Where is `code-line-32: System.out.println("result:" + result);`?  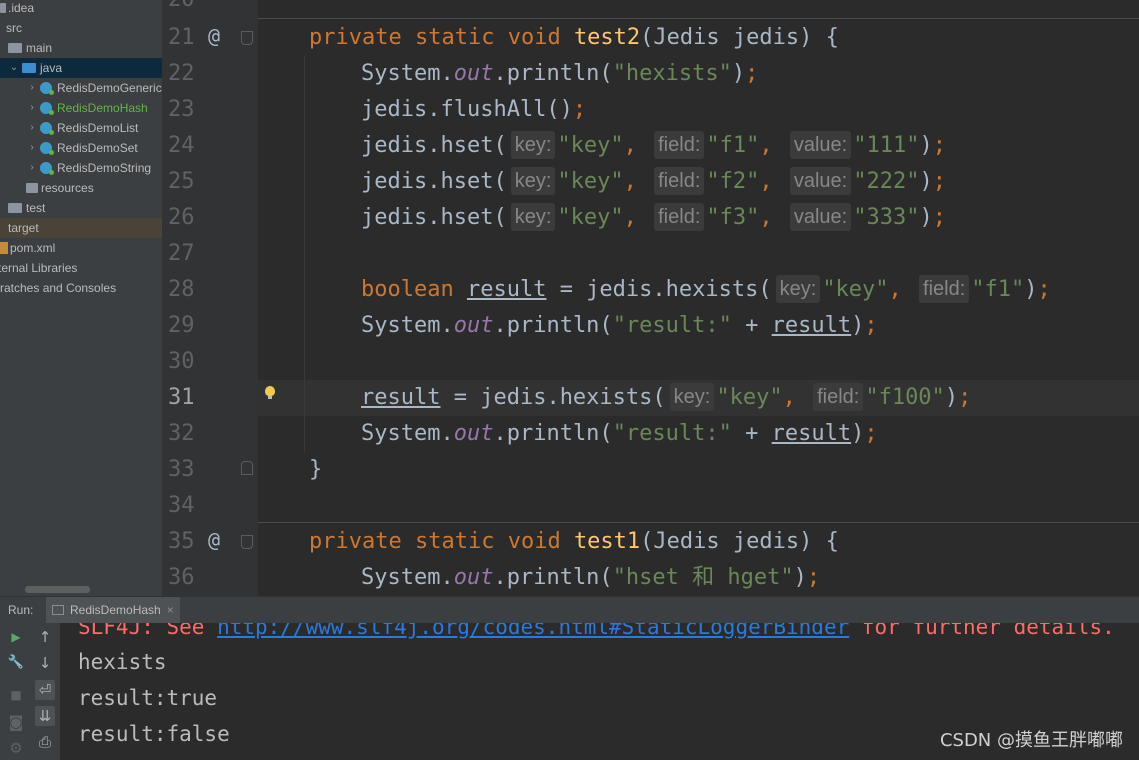
code-line-32: System.out.println("result:" + result); is located at coordinates (619, 433).